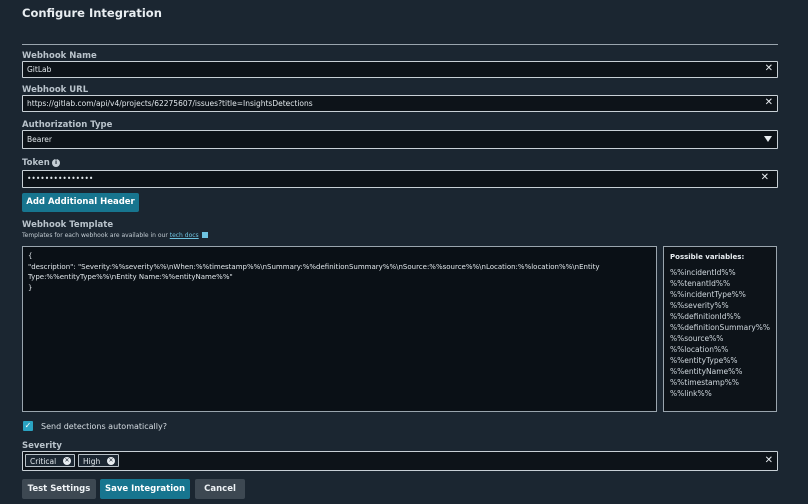 The image size is (808, 504). I want to click on possible-variables-title: Possible variables:, so click(707, 257).